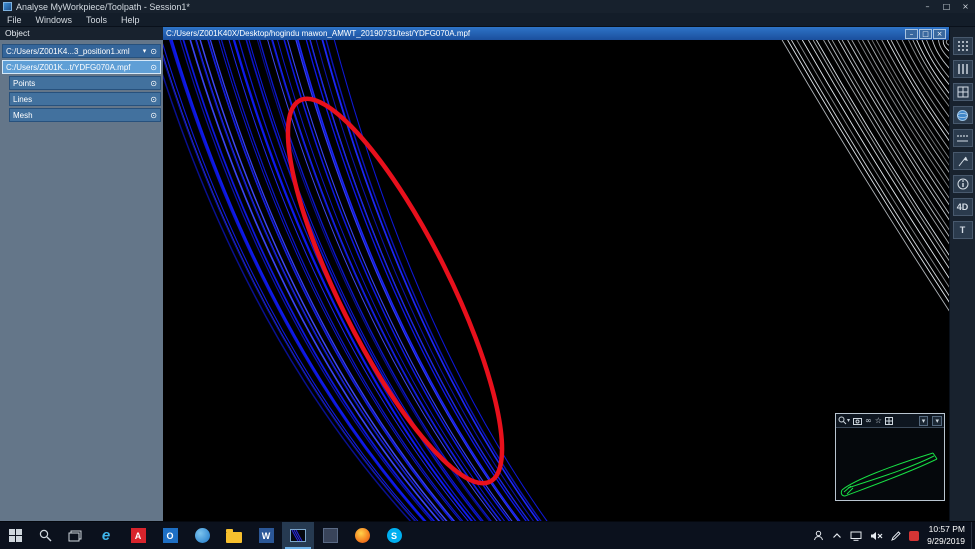 The width and height of the screenshot is (975, 549). I want to click on menu-help: Help, so click(130, 20).